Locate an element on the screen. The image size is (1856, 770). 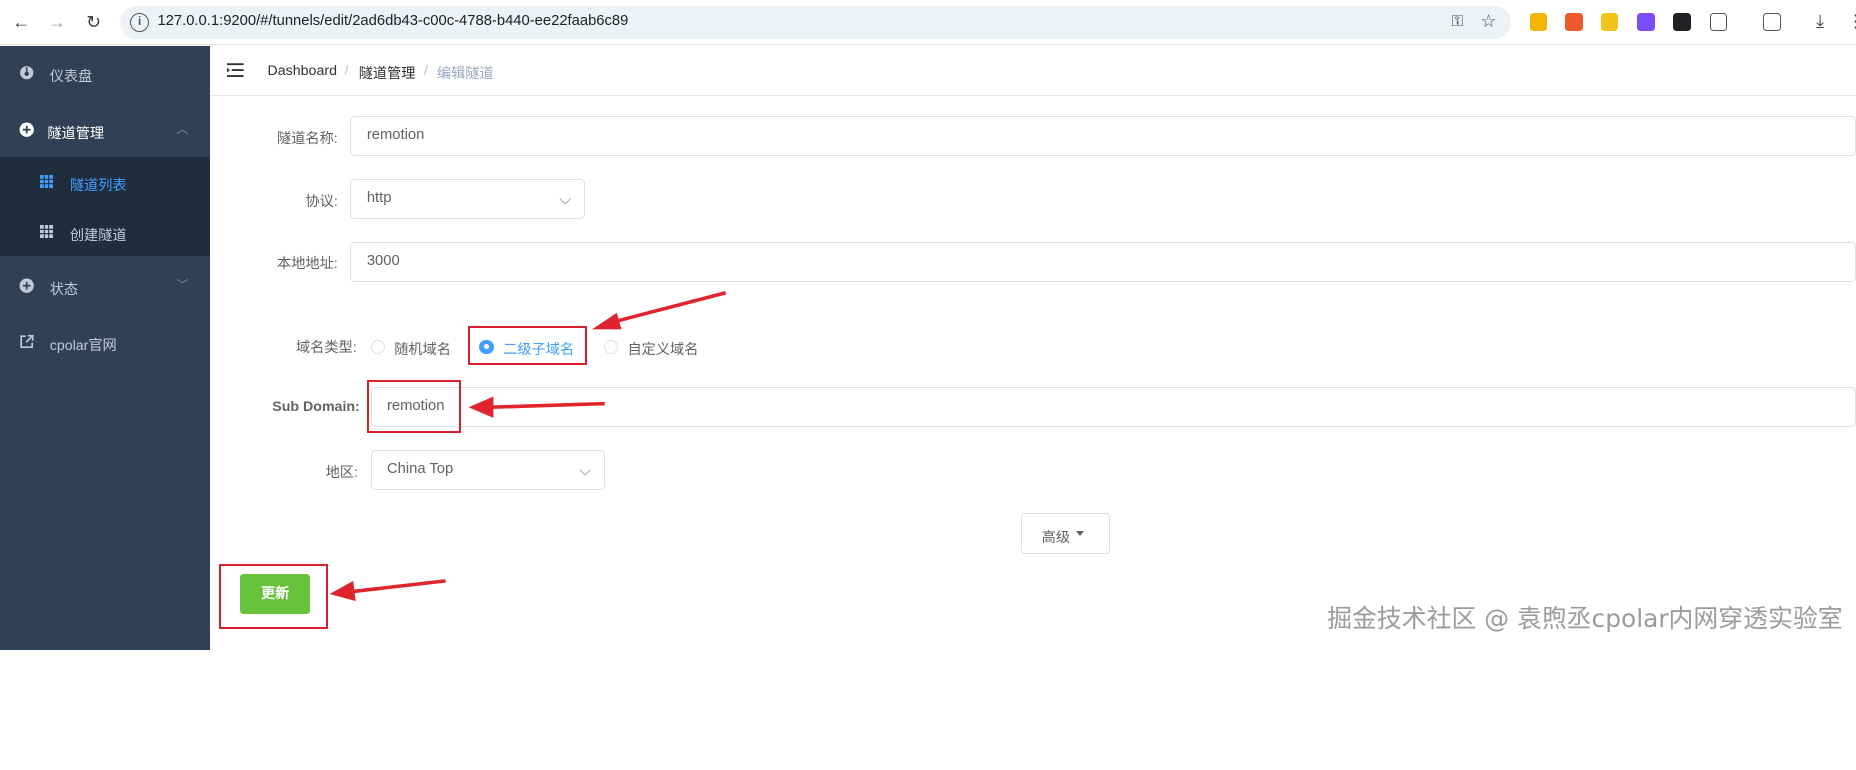
advanced-toggle-button: 高级 is located at coordinates (1065, 533).